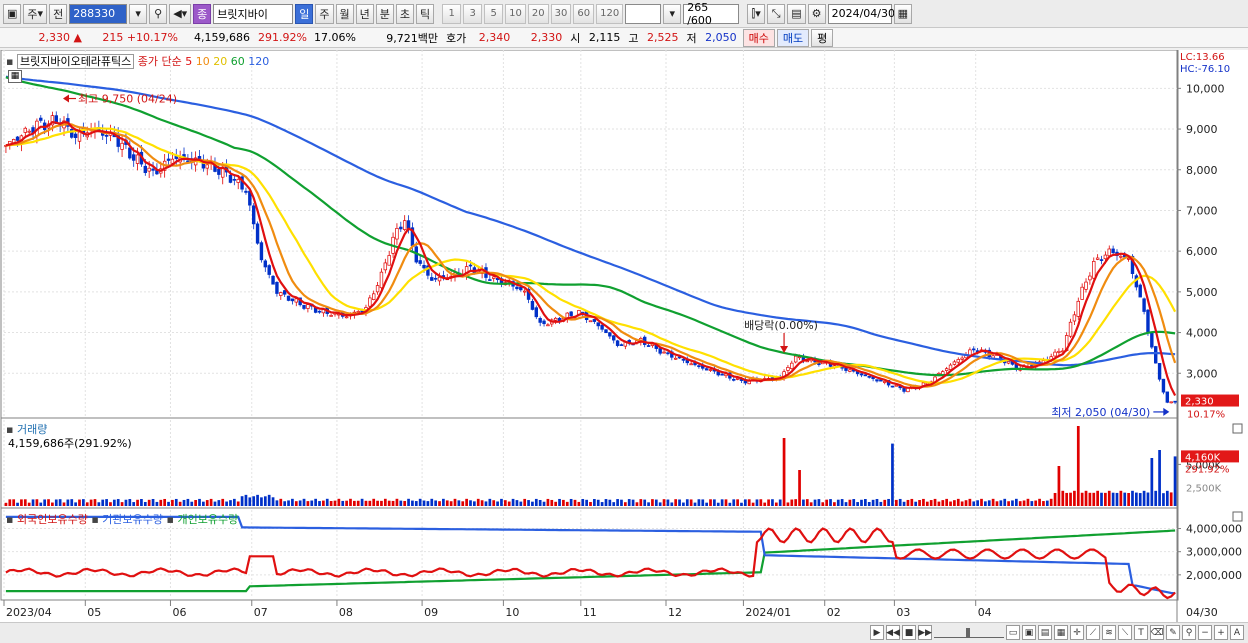 This screenshot has height=643, width=1248. I want to click on period-tab-day: 일, so click(304, 13).